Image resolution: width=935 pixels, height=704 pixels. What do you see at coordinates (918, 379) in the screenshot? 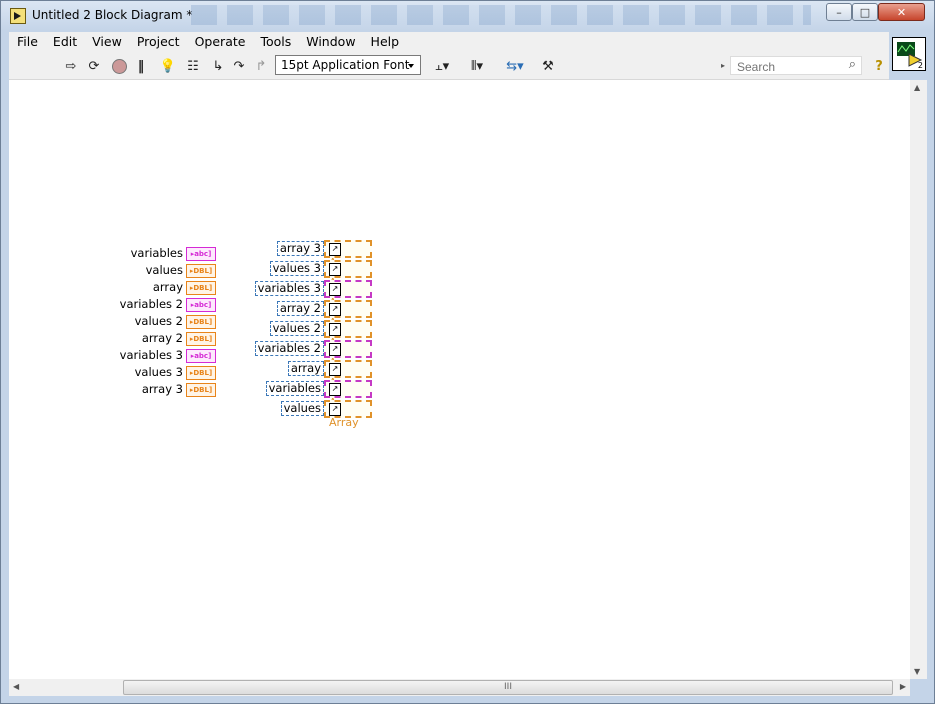
I see `vertical-scrollbar: ▲ ▼` at bounding box center [918, 379].